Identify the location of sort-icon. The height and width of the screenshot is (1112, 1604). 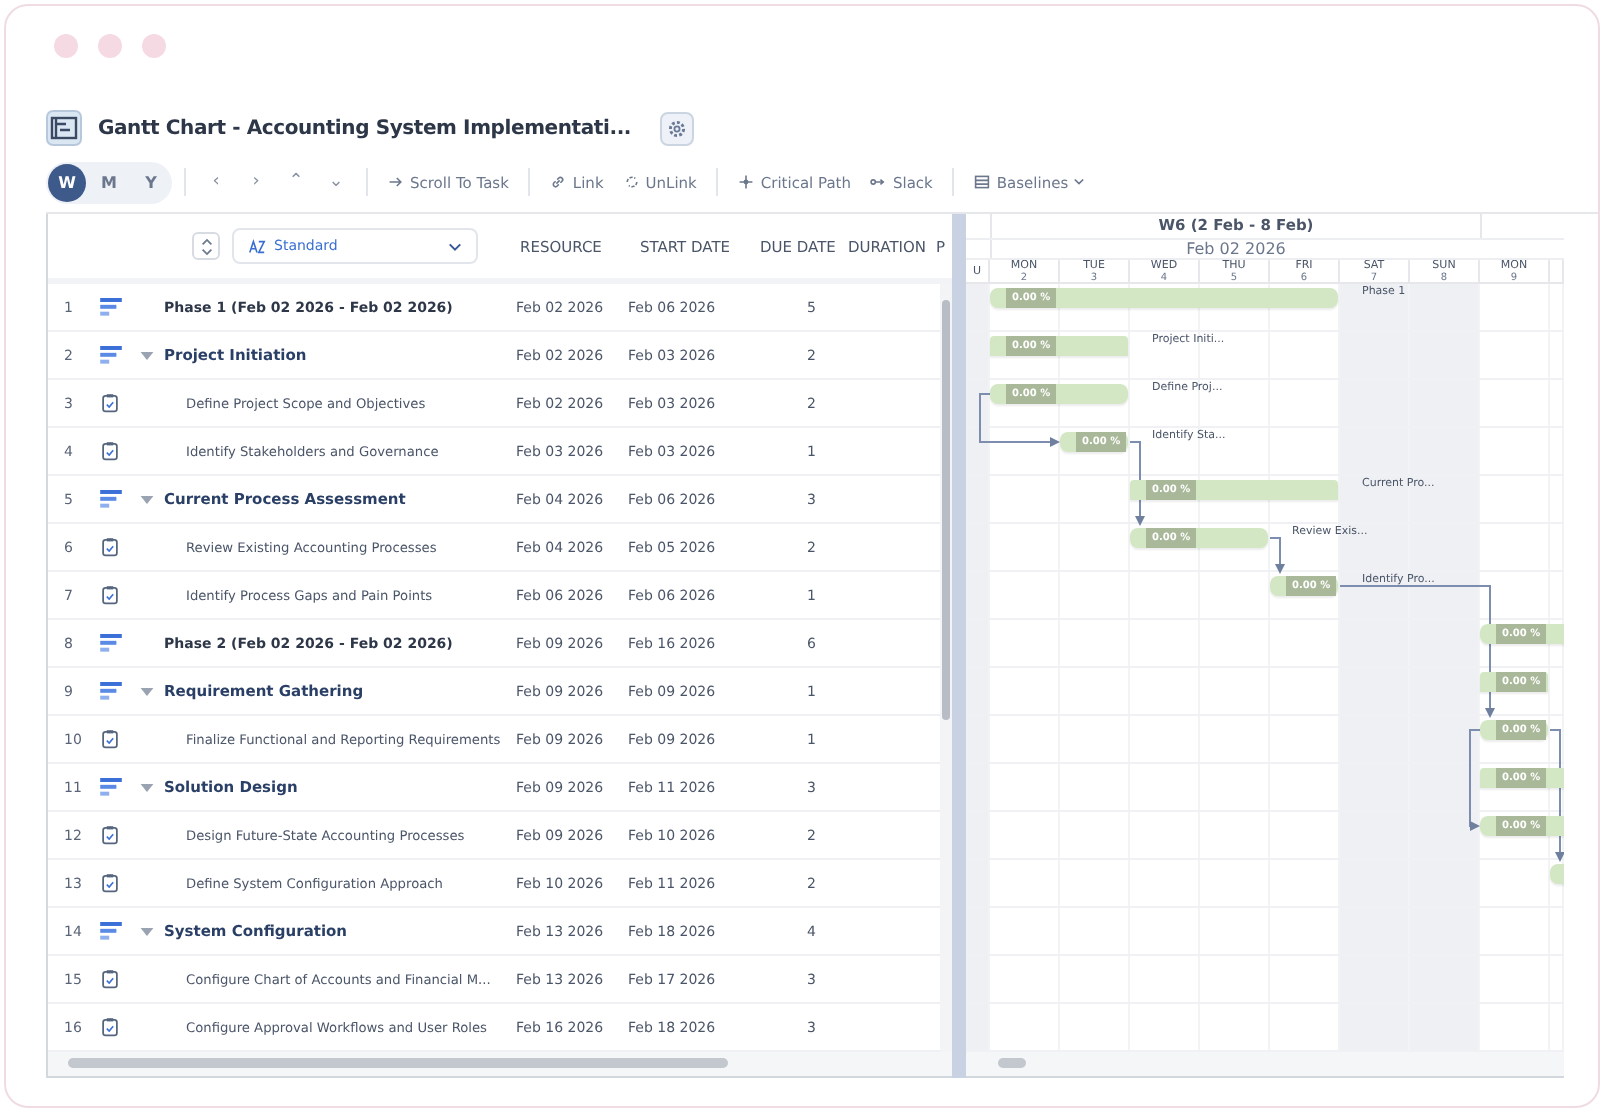
(206, 246).